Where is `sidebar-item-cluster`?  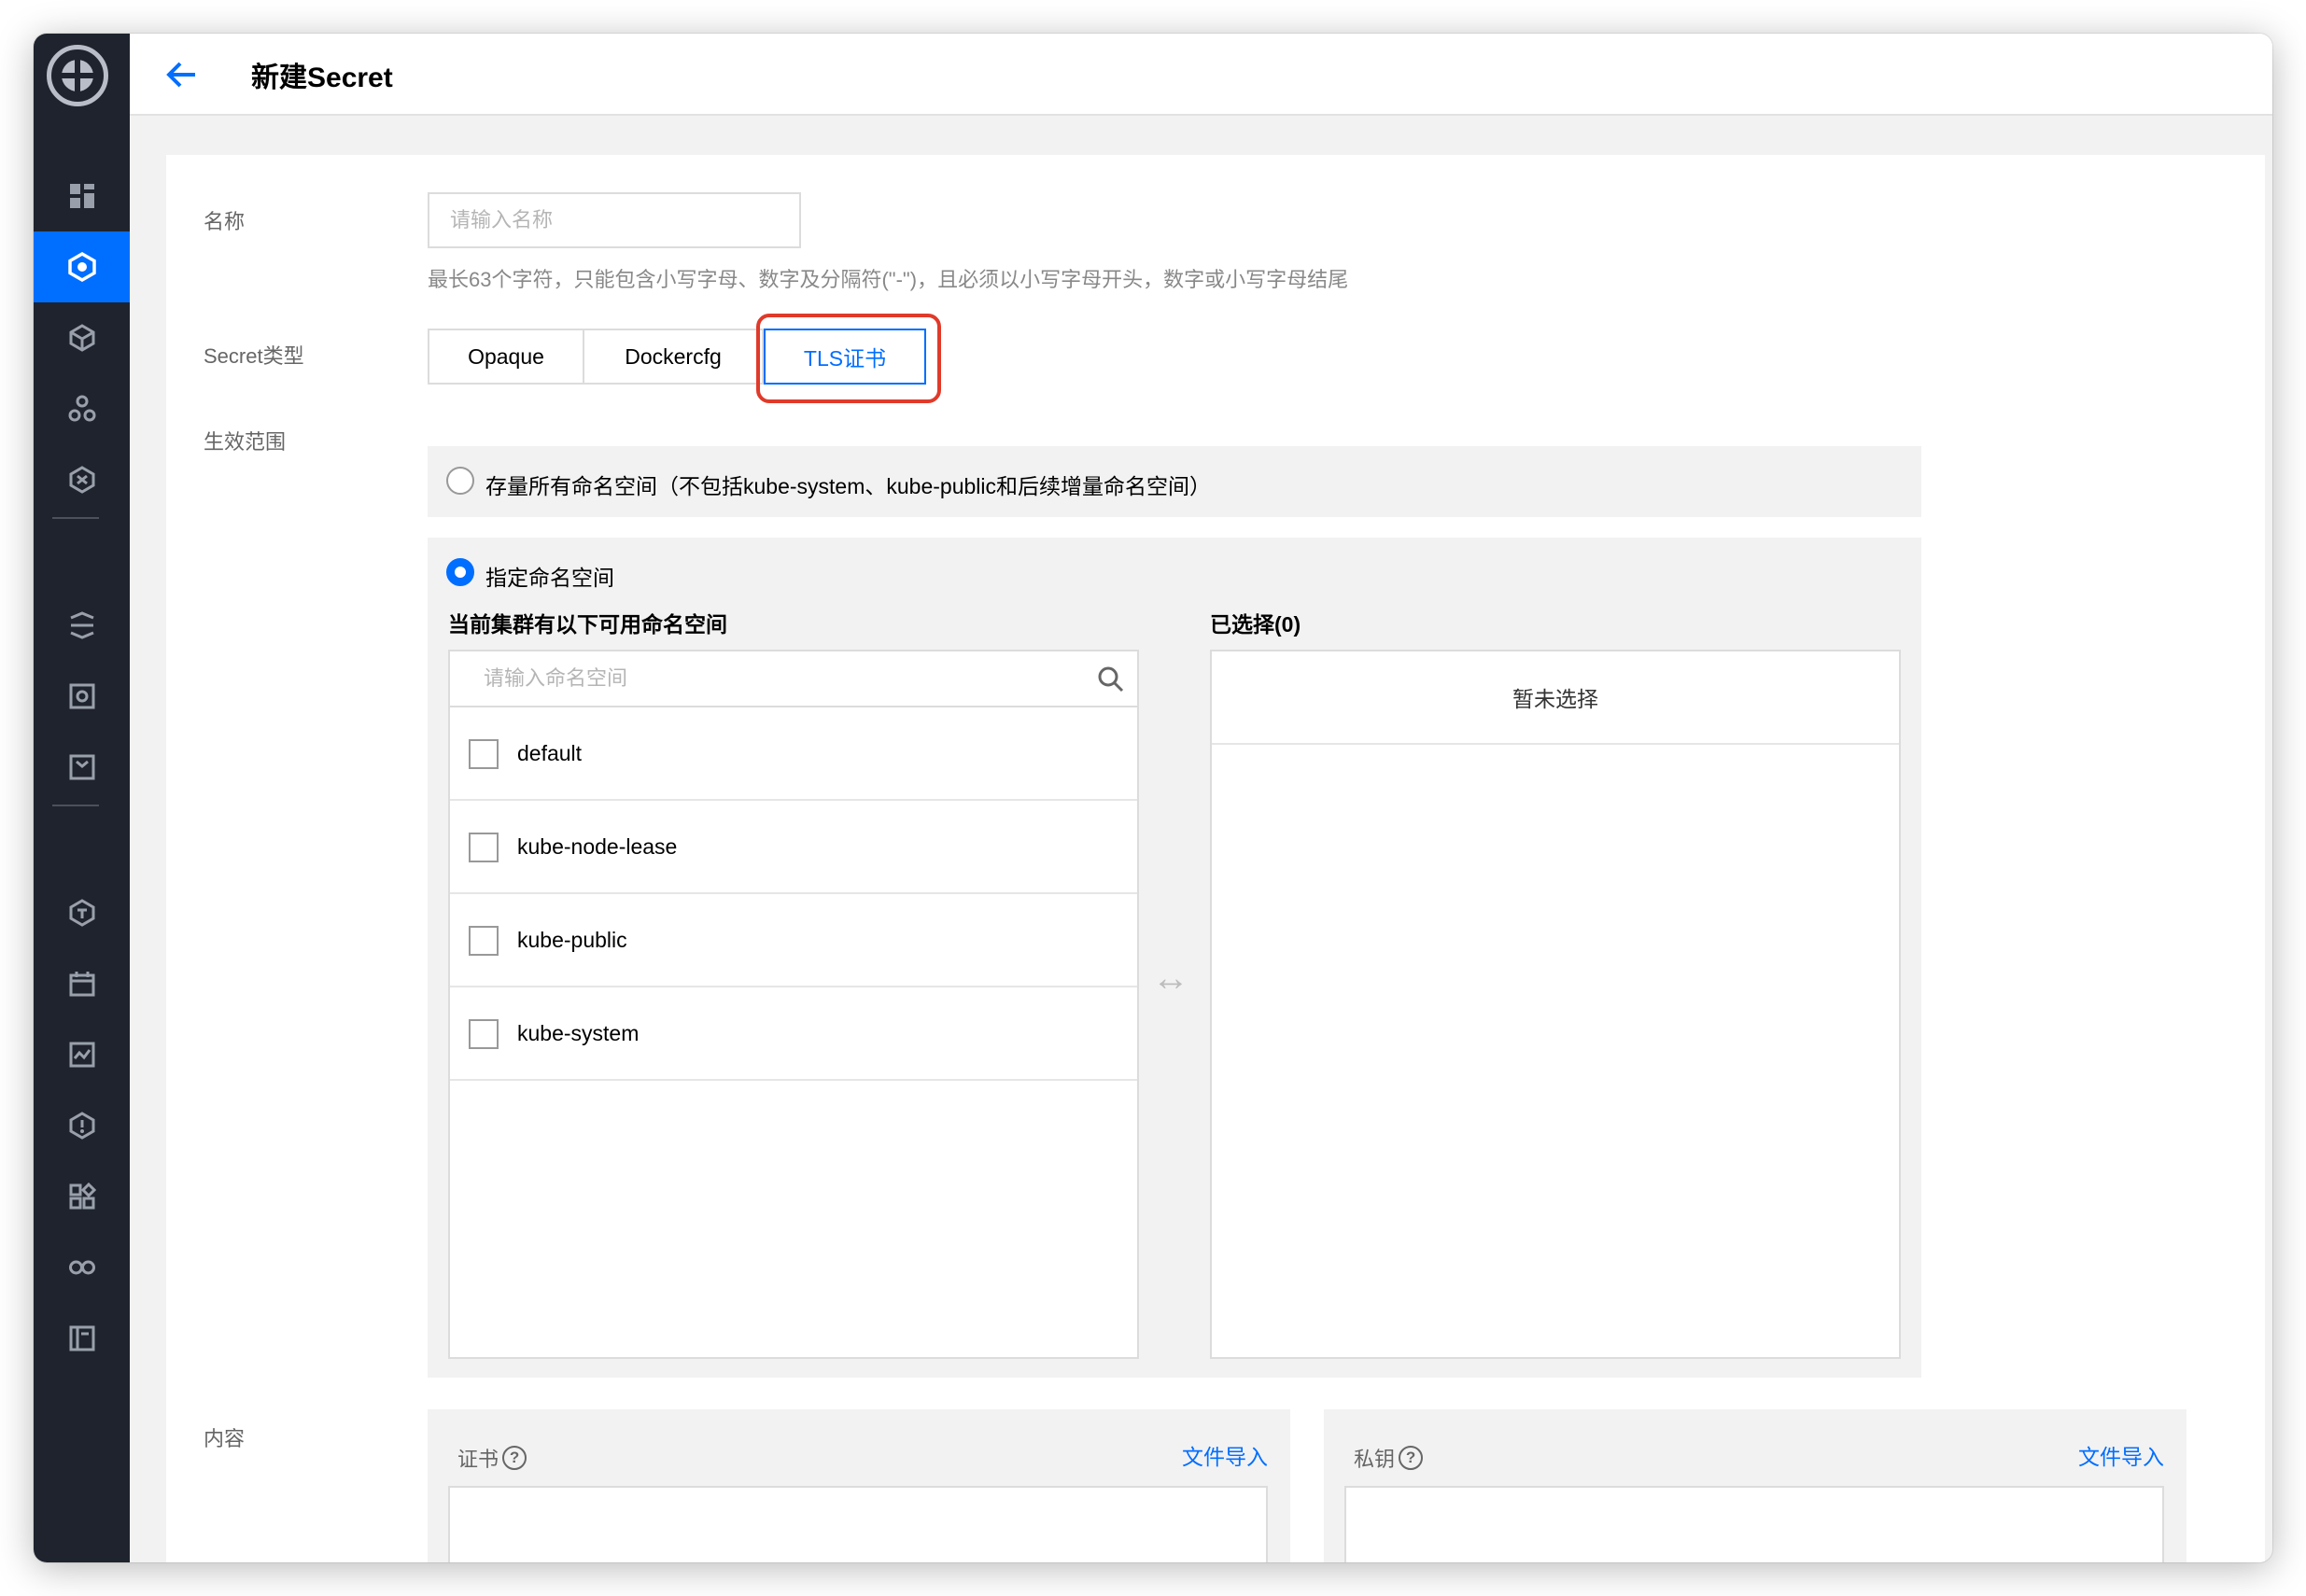
sidebar-item-cluster is located at coordinates (82, 266).